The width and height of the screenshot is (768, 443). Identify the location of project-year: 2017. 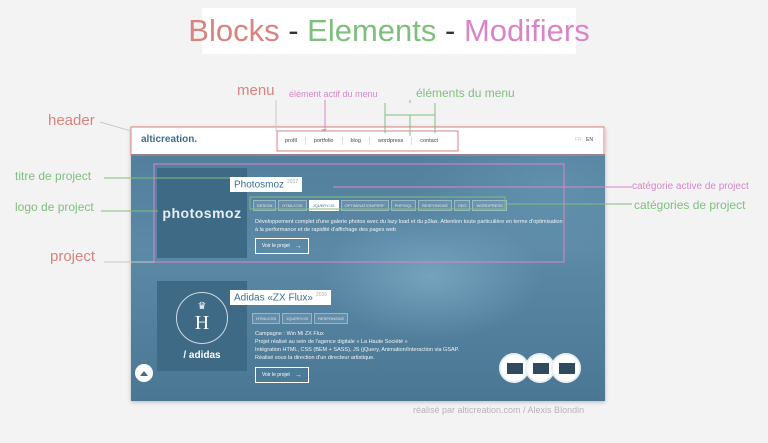
(293, 182).